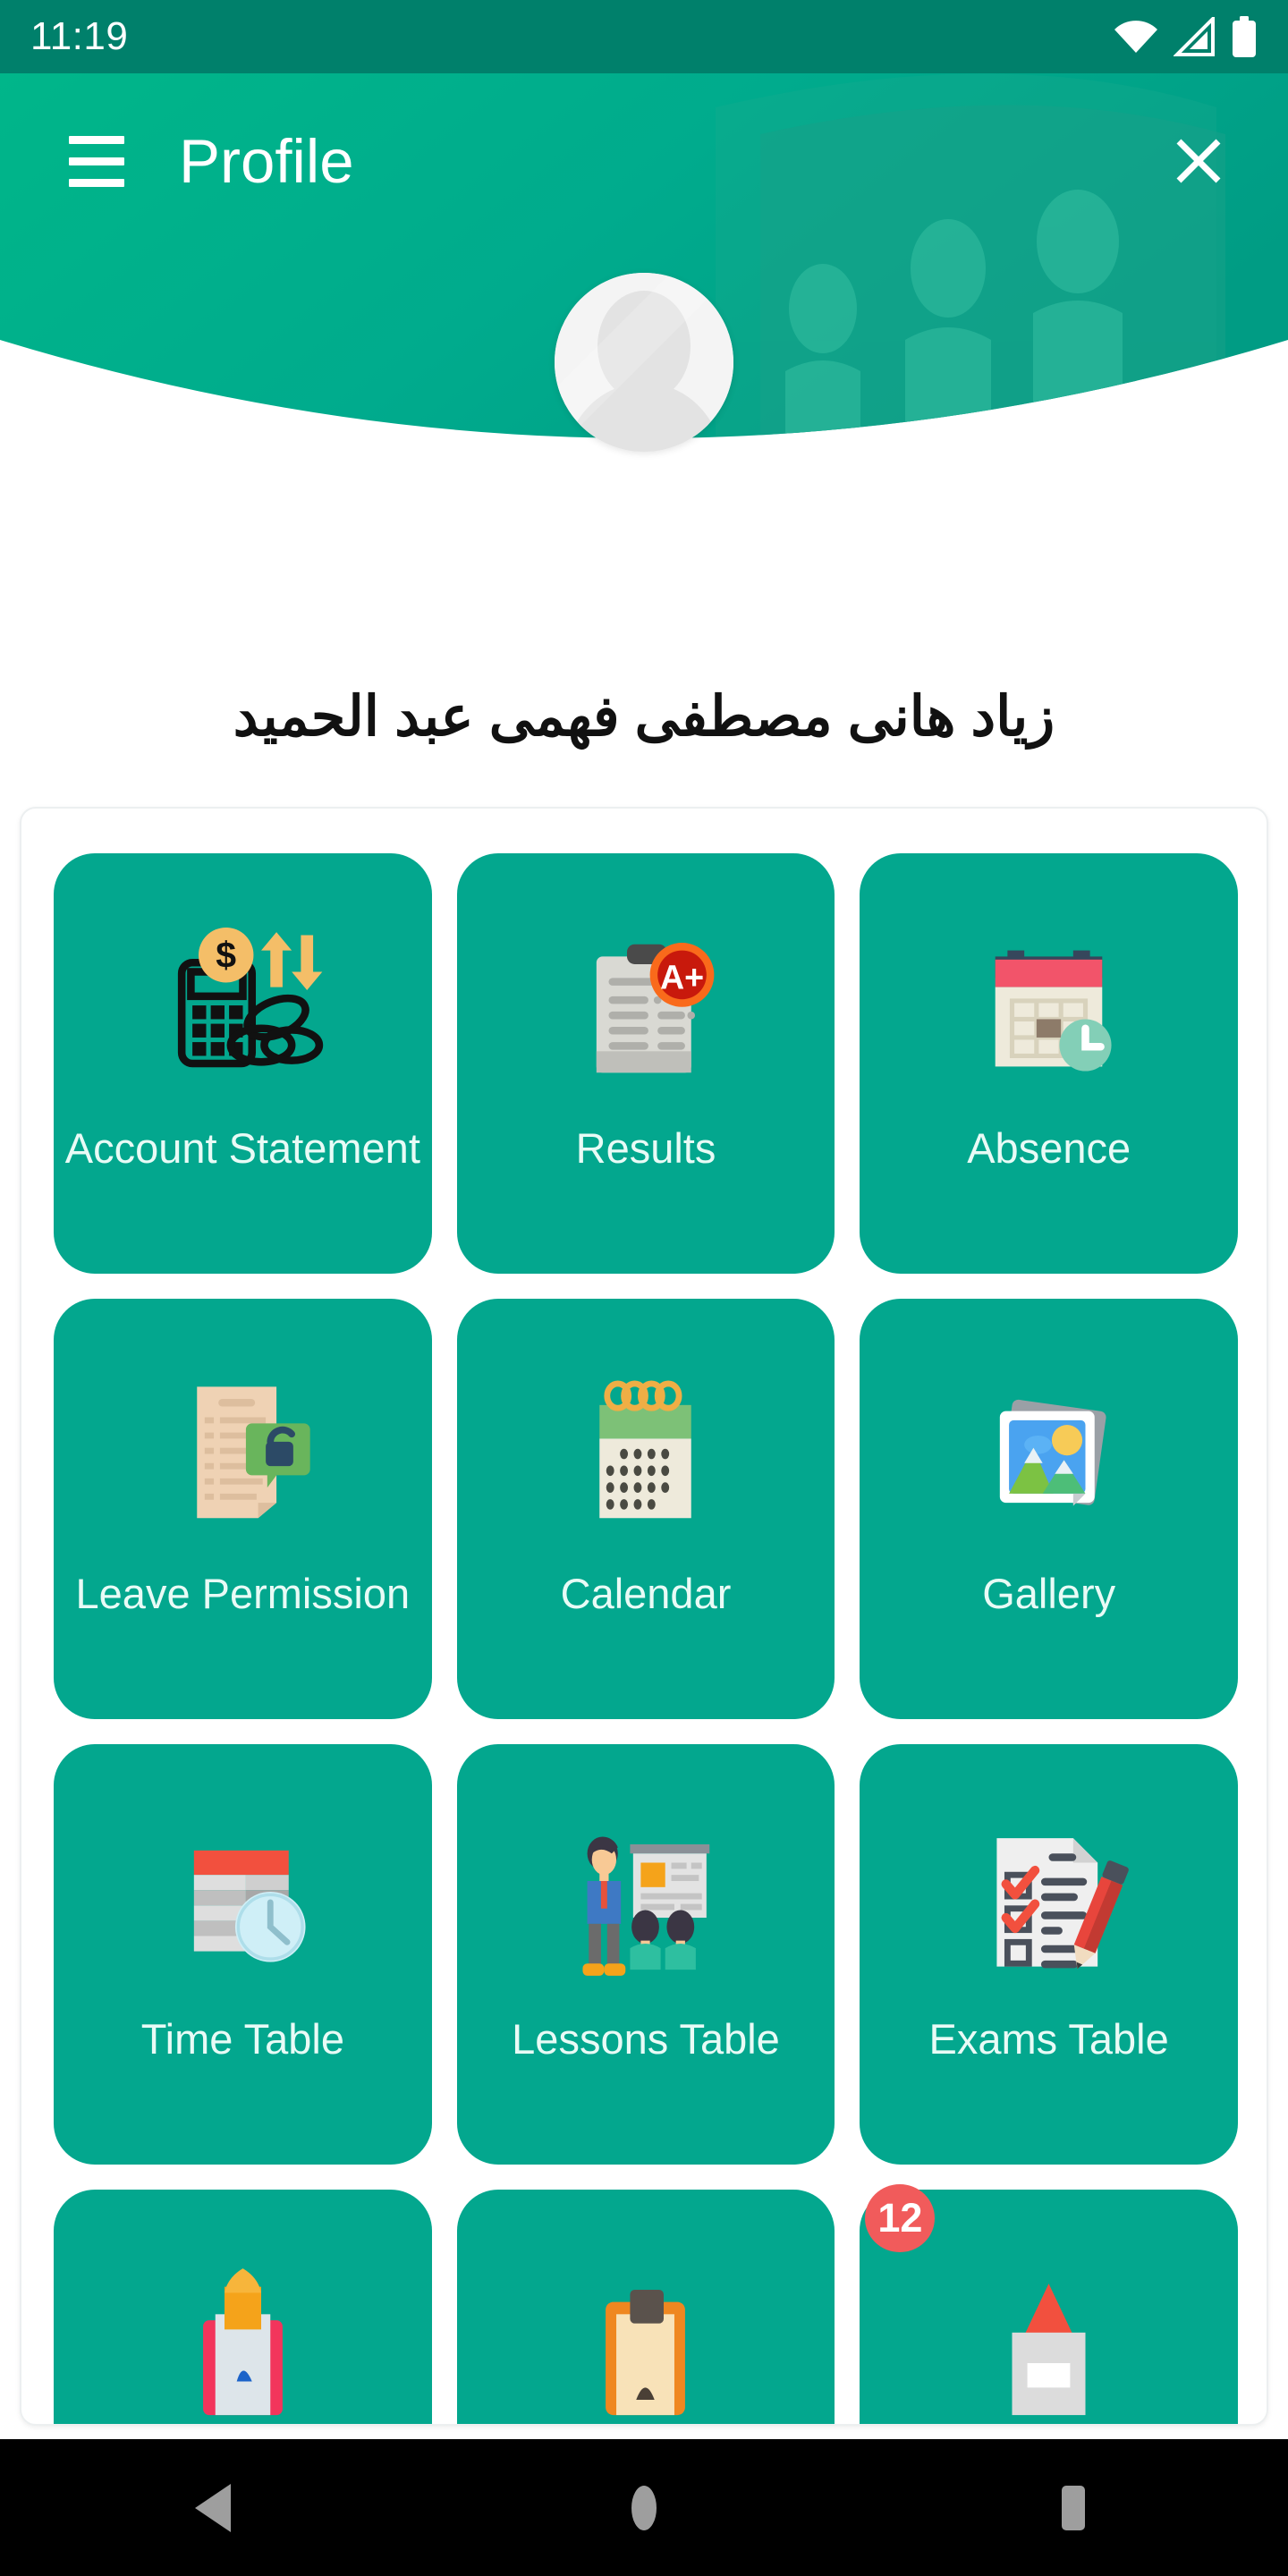 The width and height of the screenshot is (1288, 2576). What do you see at coordinates (243, 1593) in the screenshot?
I see `menu-tile-label: Leave Permission` at bounding box center [243, 1593].